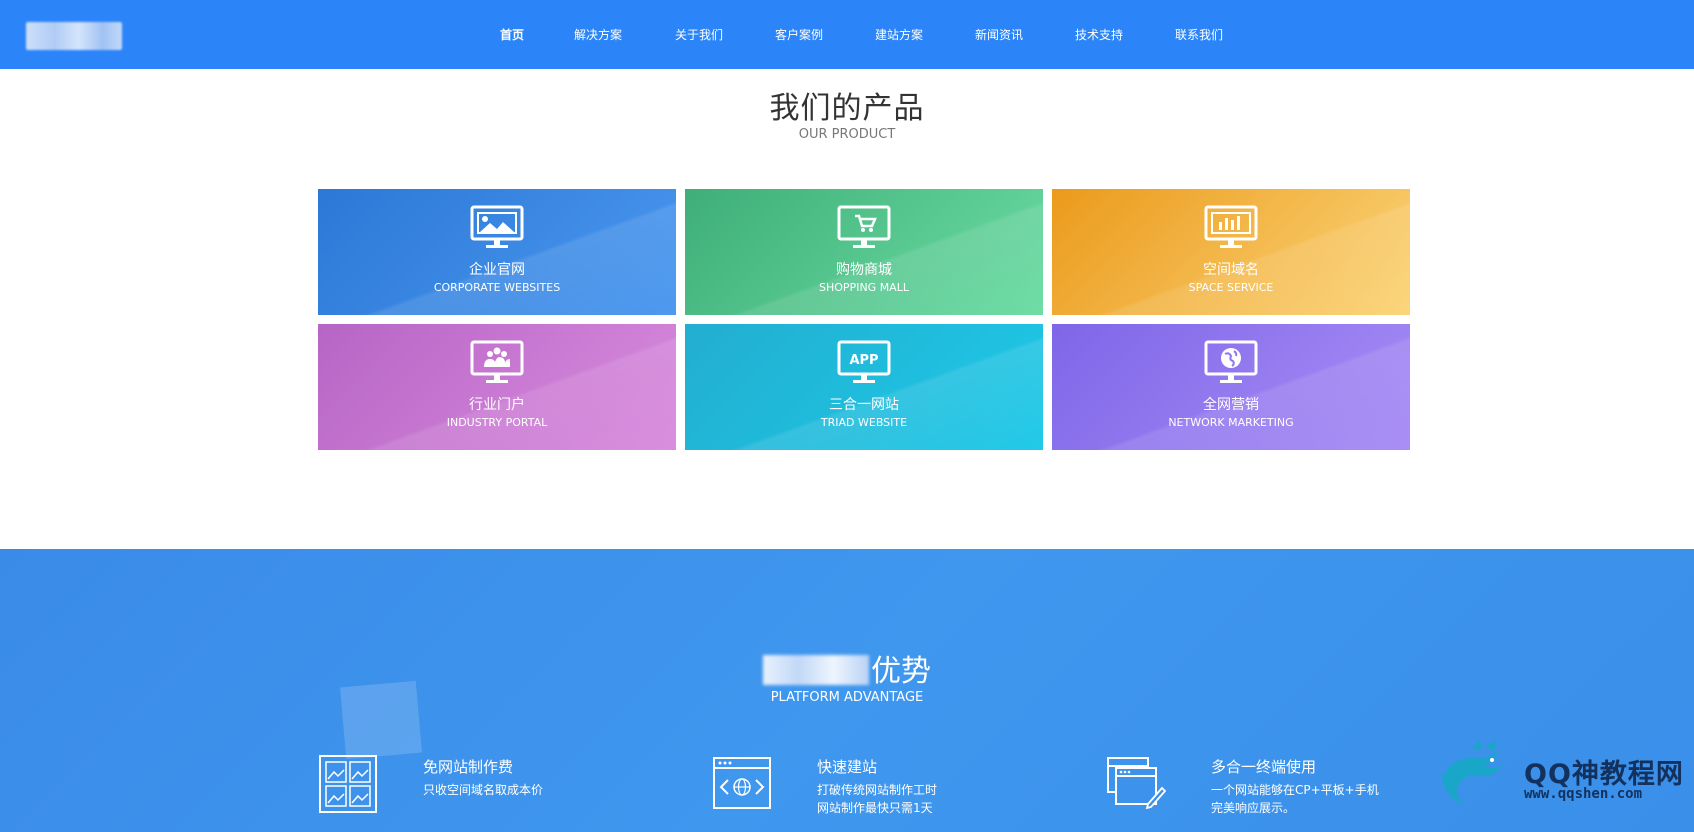 Image resolution: width=1694 pixels, height=832 pixels. I want to click on image-grid-icon, so click(348, 784).